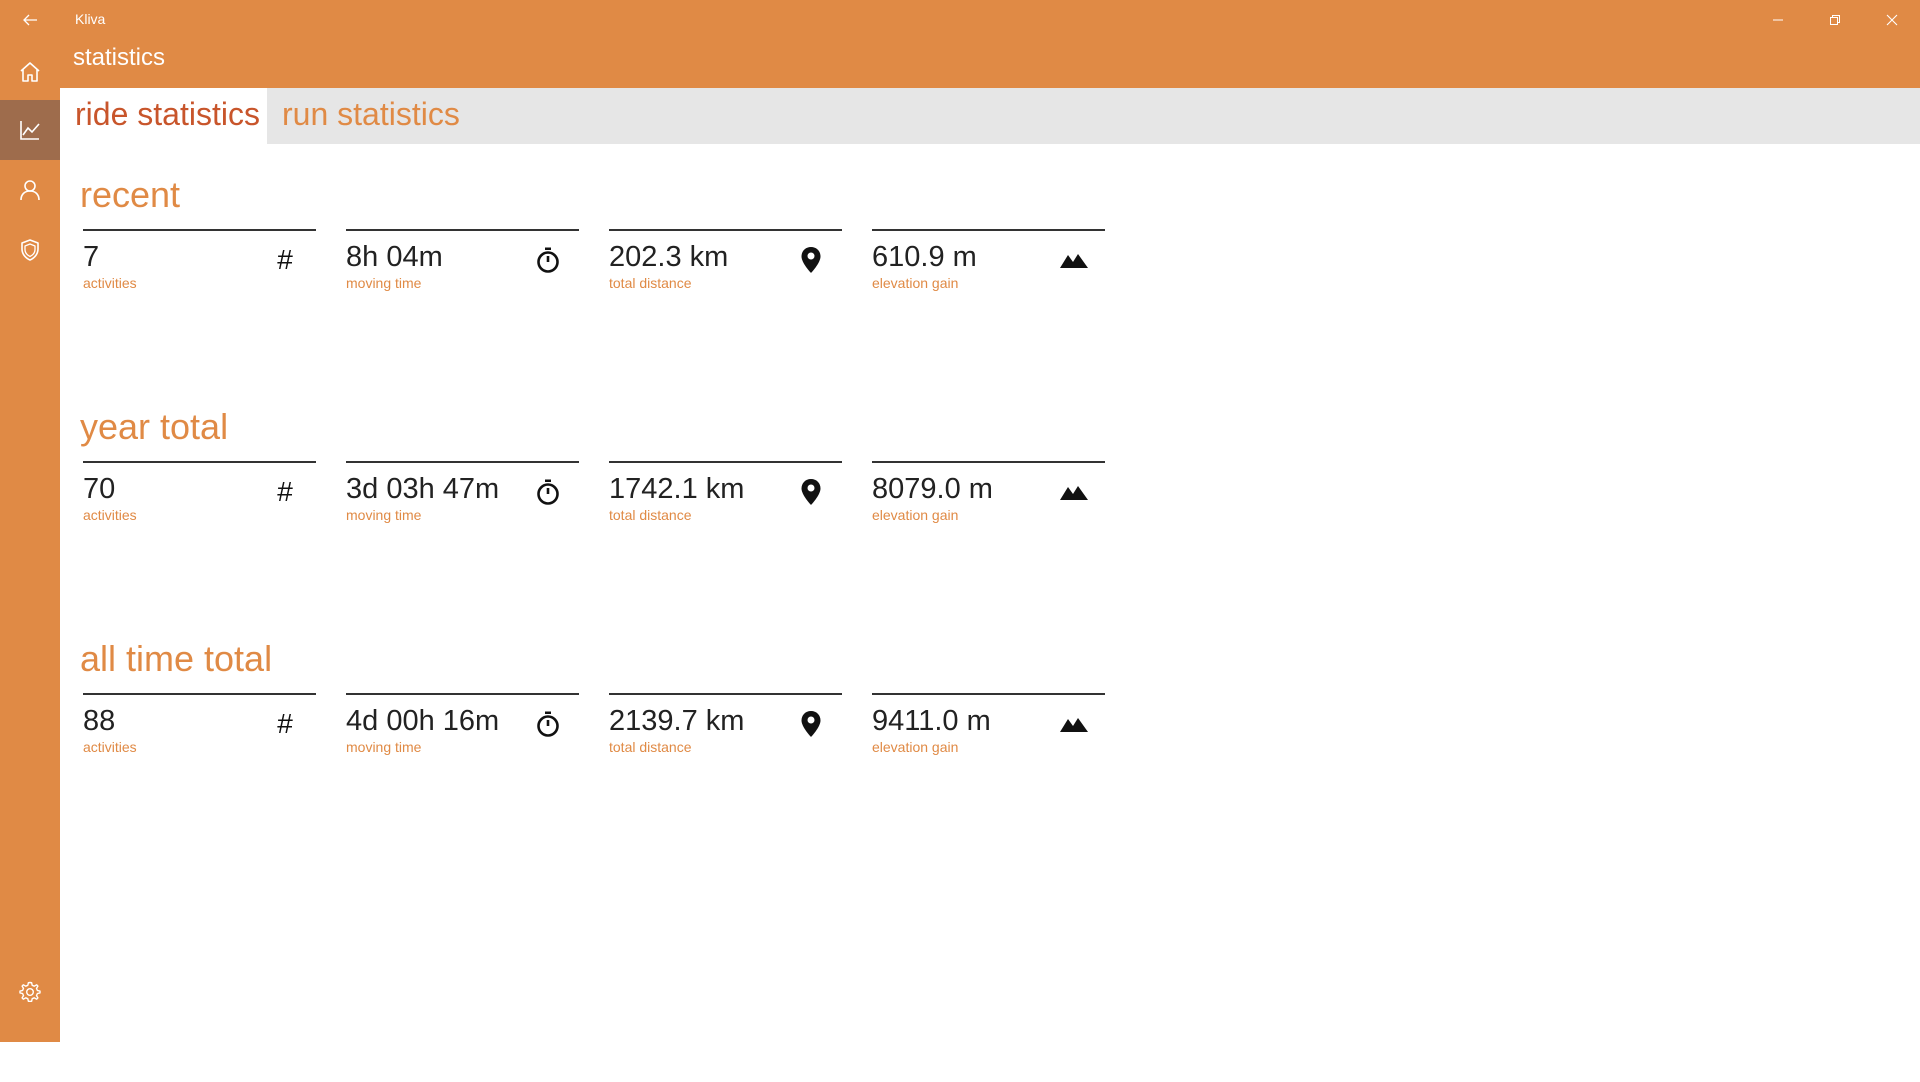 Image resolution: width=1920 pixels, height=1082 pixels. I want to click on sidebar-item-home, so click(30, 72).